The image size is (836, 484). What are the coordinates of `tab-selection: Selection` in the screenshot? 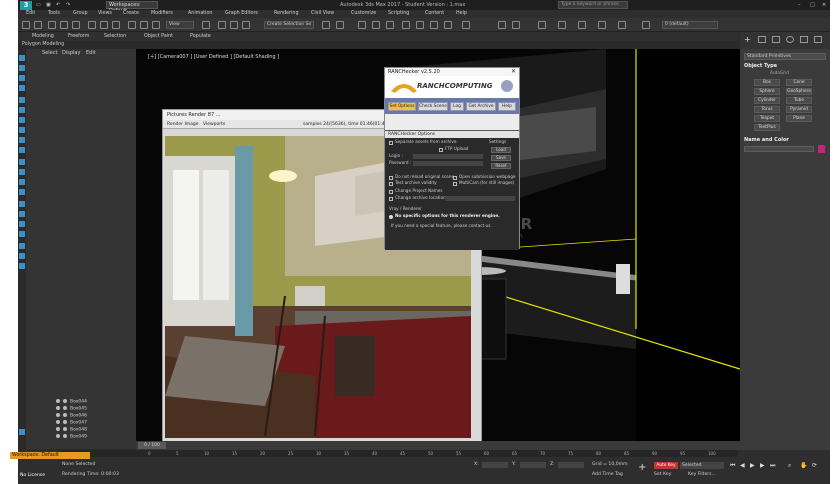 It's located at (115, 36).